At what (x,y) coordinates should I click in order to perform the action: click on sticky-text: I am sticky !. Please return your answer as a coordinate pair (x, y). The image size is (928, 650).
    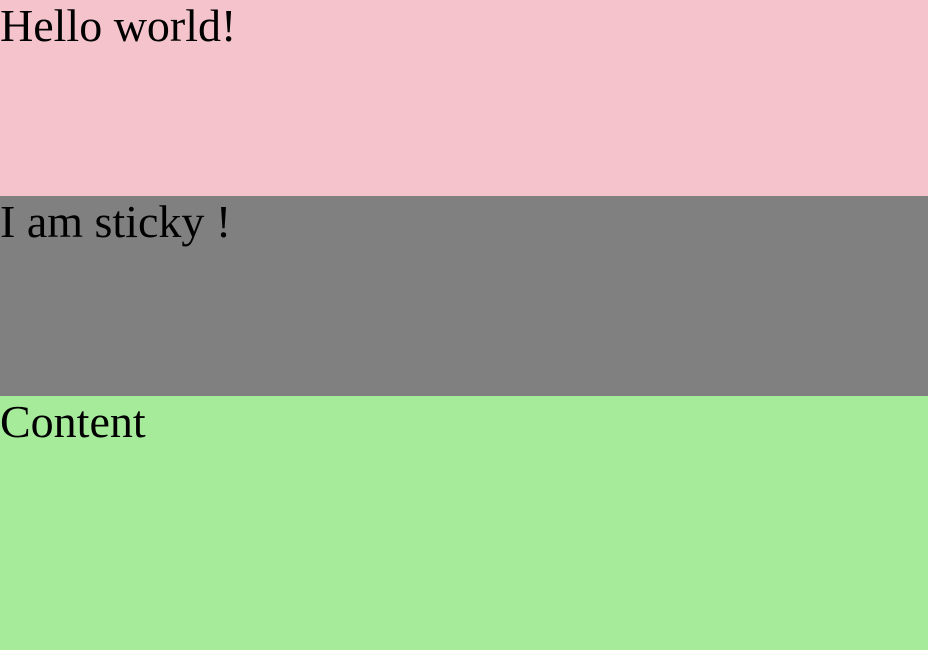
    Looking at the image, I should click on (116, 221).